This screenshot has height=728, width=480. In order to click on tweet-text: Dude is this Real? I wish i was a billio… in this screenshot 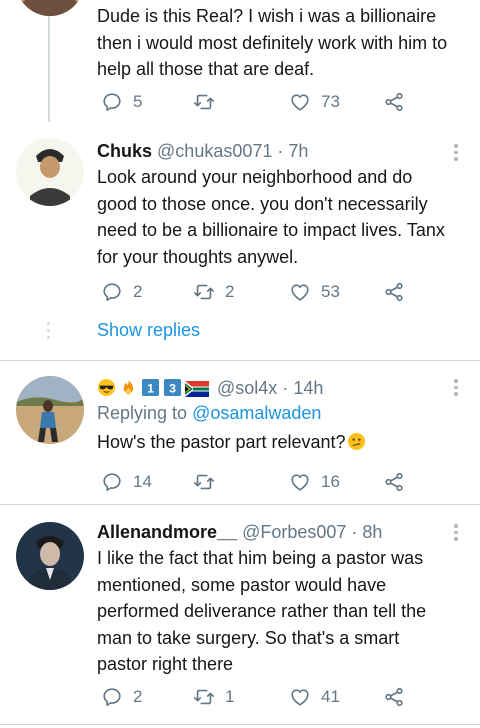, I will do `click(272, 42)`.